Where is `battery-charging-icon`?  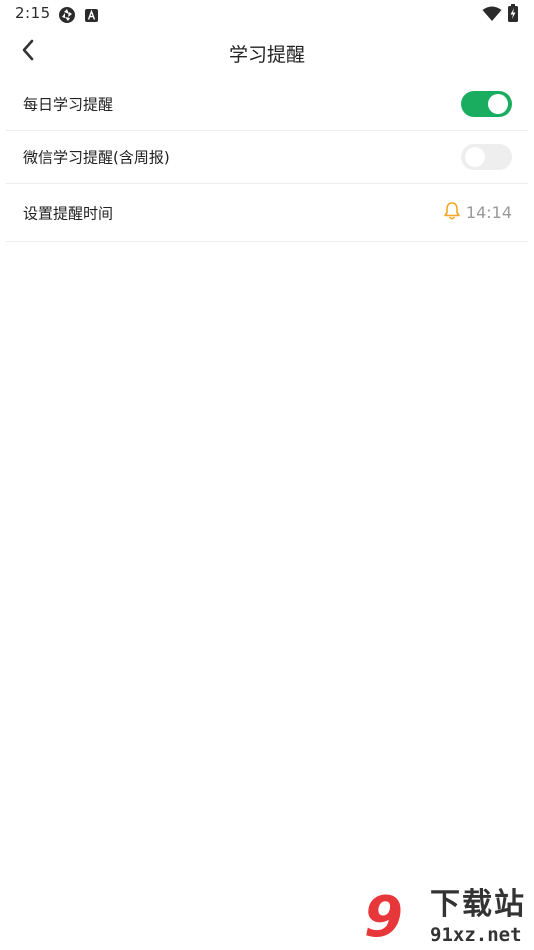
battery-charging-icon is located at coordinates (513, 15).